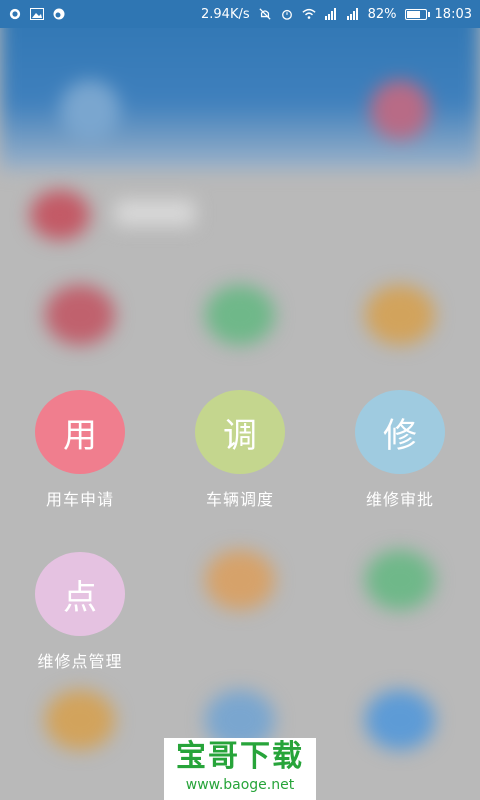 The height and width of the screenshot is (800, 480). What do you see at coordinates (15, 14) in the screenshot?
I see `share-icon` at bounding box center [15, 14].